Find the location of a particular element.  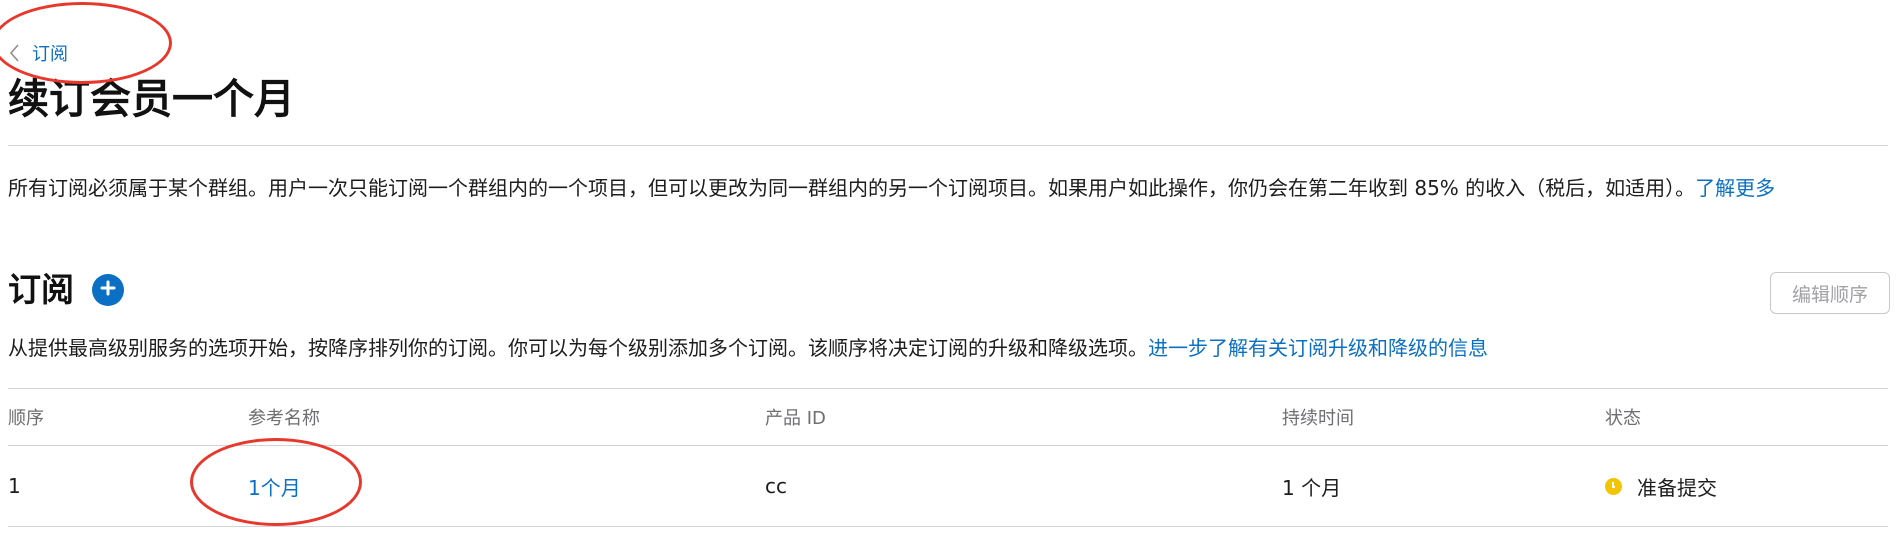

upgrade-downgrade-learn-more-link: 进一步了解有关订阅升级和降级的信息 is located at coordinates (1318, 348).